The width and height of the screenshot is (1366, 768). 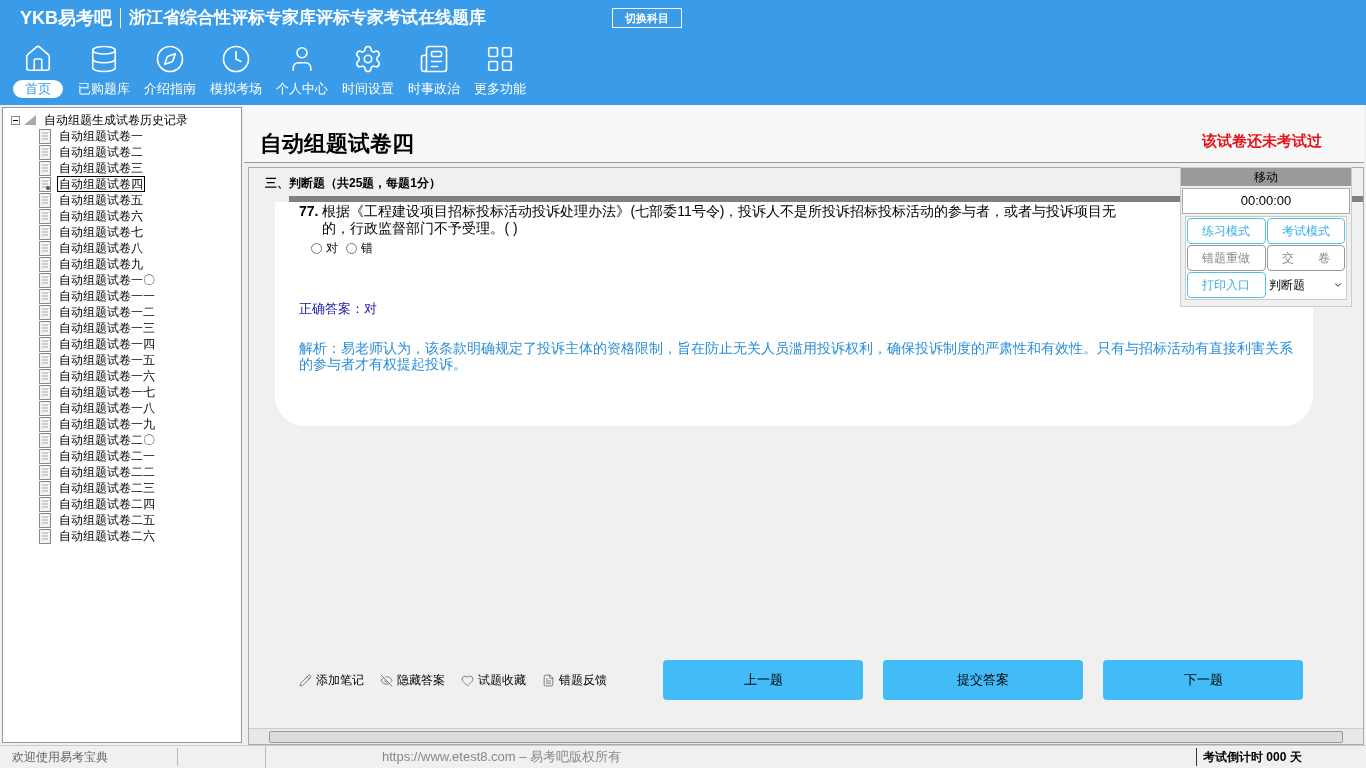 What do you see at coordinates (170, 59) in the screenshot?
I see `compass-icon` at bounding box center [170, 59].